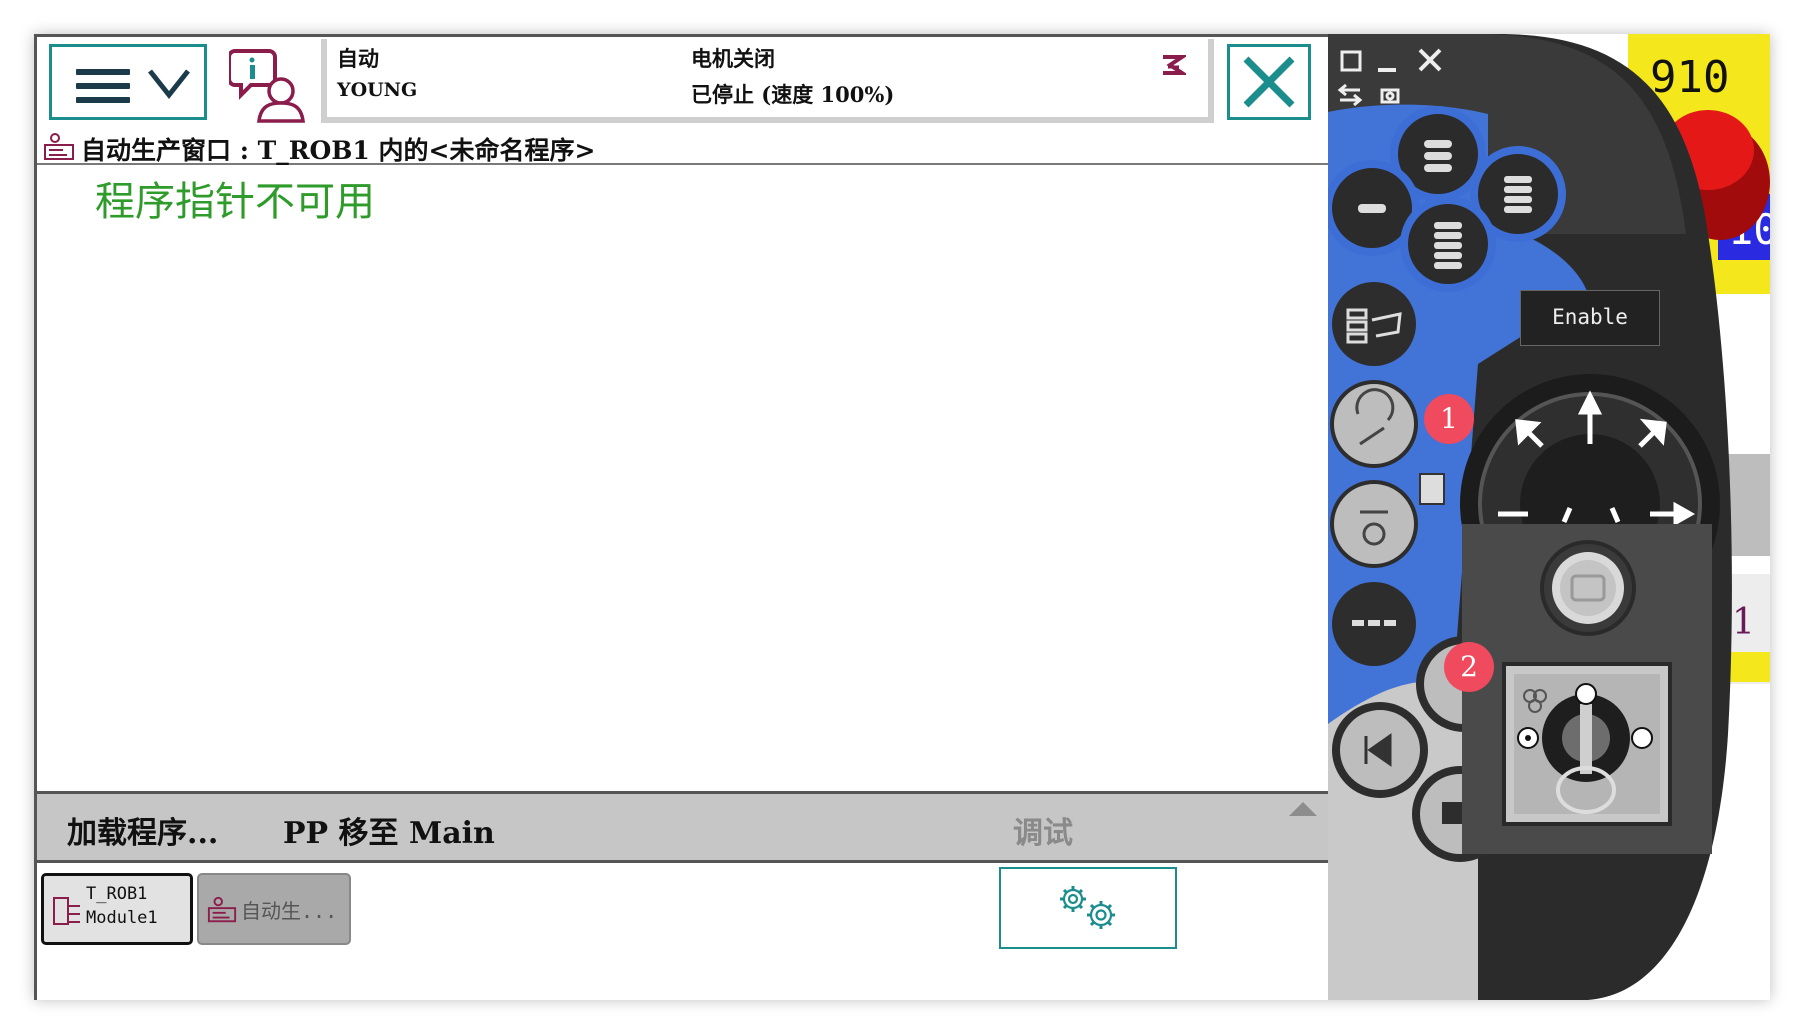 The width and height of the screenshot is (1796, 1036). Describe the element at coordinates (1303, 809) in the screenshot. I see `expand-up-arrow-icon` at that location.